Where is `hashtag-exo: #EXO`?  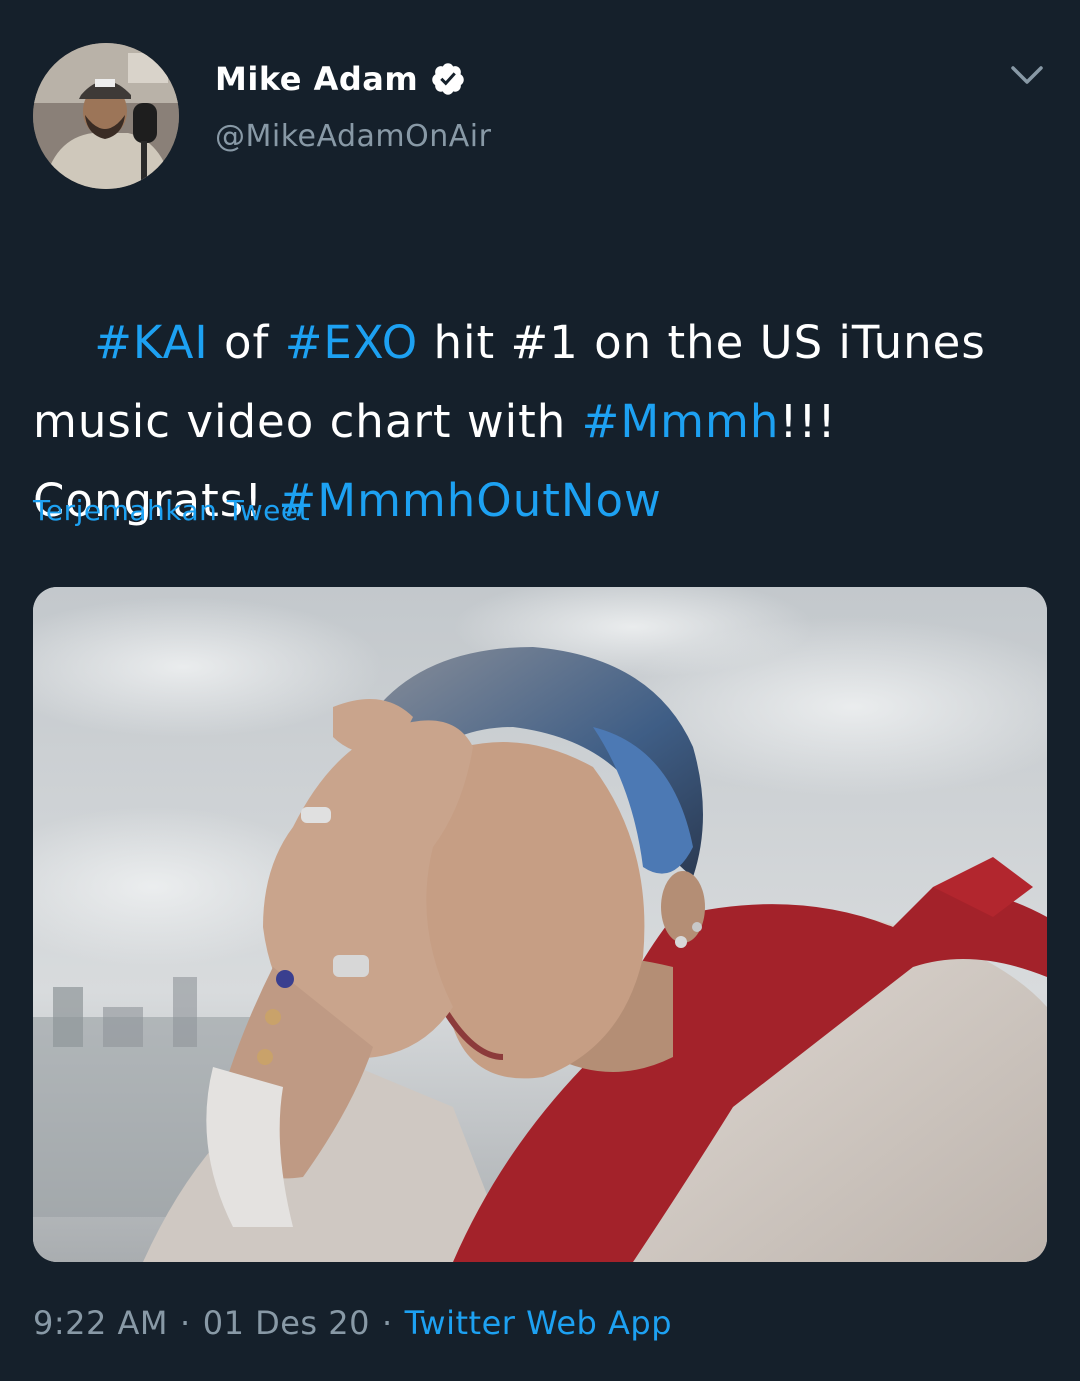
hashtag-exo: #EXO is located at coordinates (352, 342).